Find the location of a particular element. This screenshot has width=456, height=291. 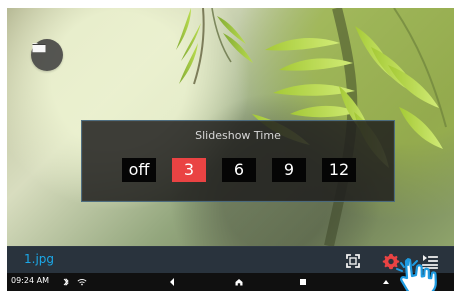

recent-apps-button is located at coordinates (303, 282).